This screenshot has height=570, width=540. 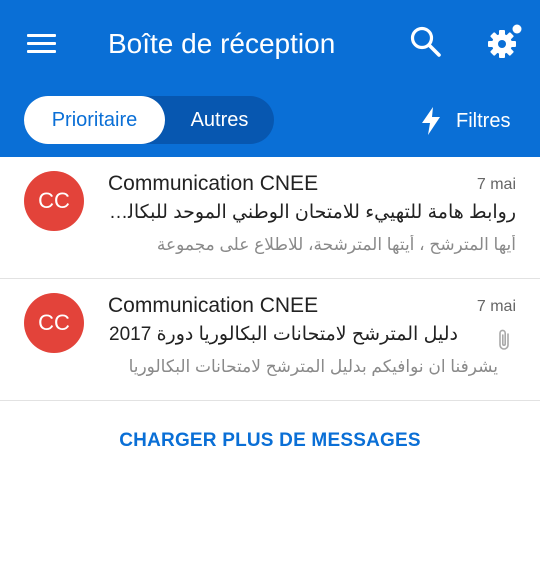 I want to click on filter-button: Filtres, so click(x=465, y=121).